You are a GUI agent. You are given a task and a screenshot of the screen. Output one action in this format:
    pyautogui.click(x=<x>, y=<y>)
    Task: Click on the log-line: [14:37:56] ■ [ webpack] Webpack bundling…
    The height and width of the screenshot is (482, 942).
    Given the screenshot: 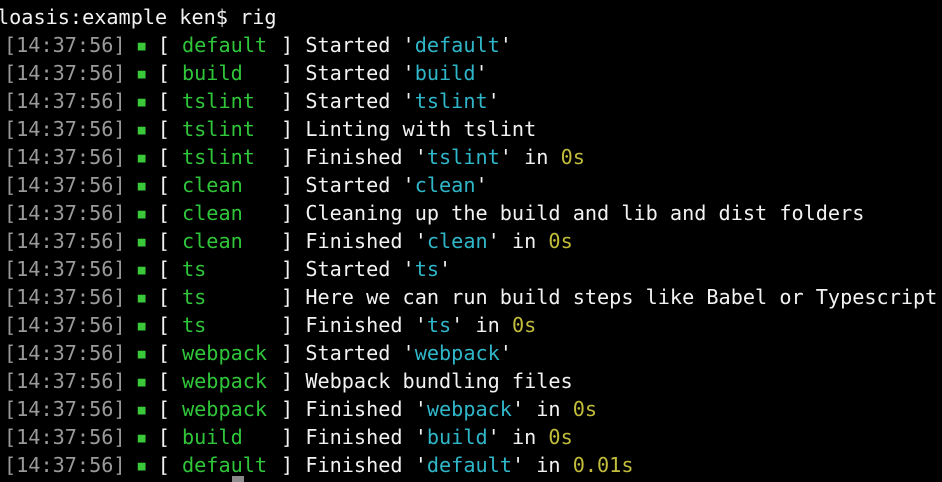 What is the action you would take?
    pyautogui.click(x=288, y=381)
    